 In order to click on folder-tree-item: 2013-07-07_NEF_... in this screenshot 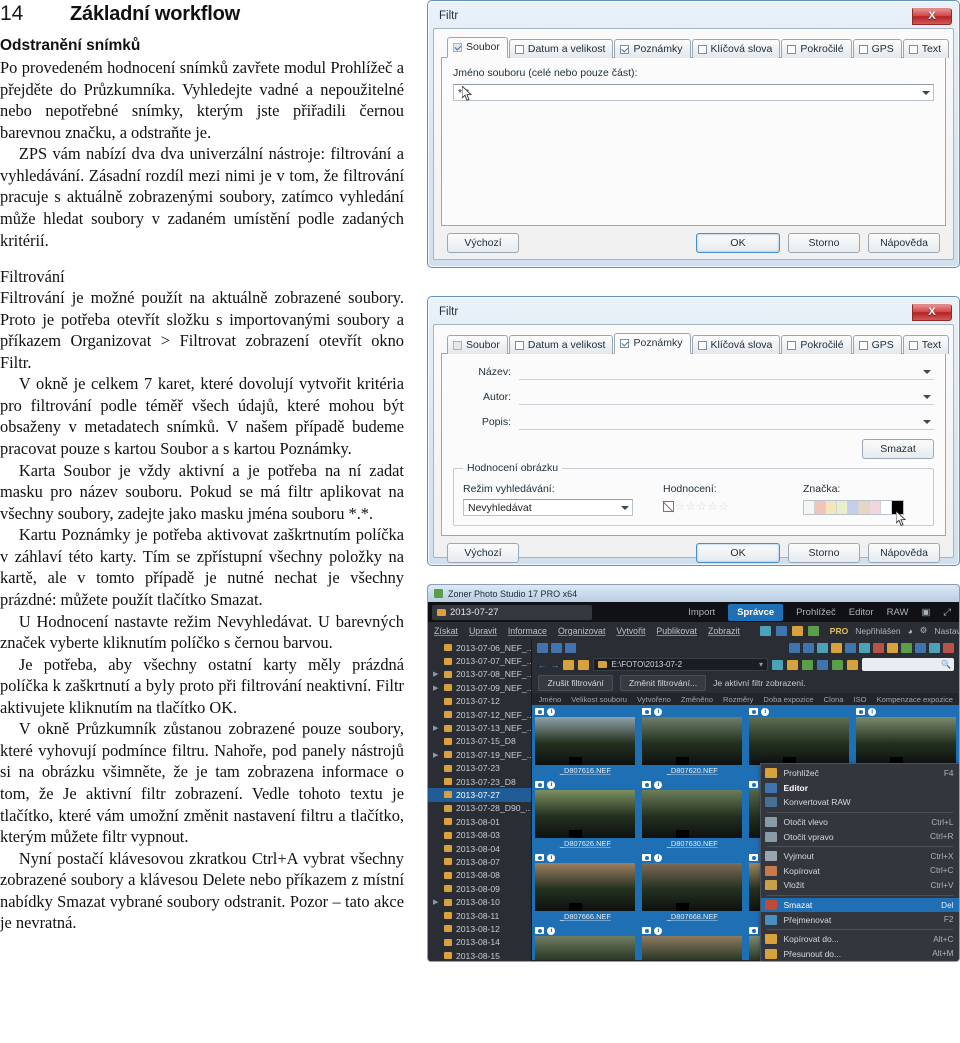, I will do `click(479, 660)`.